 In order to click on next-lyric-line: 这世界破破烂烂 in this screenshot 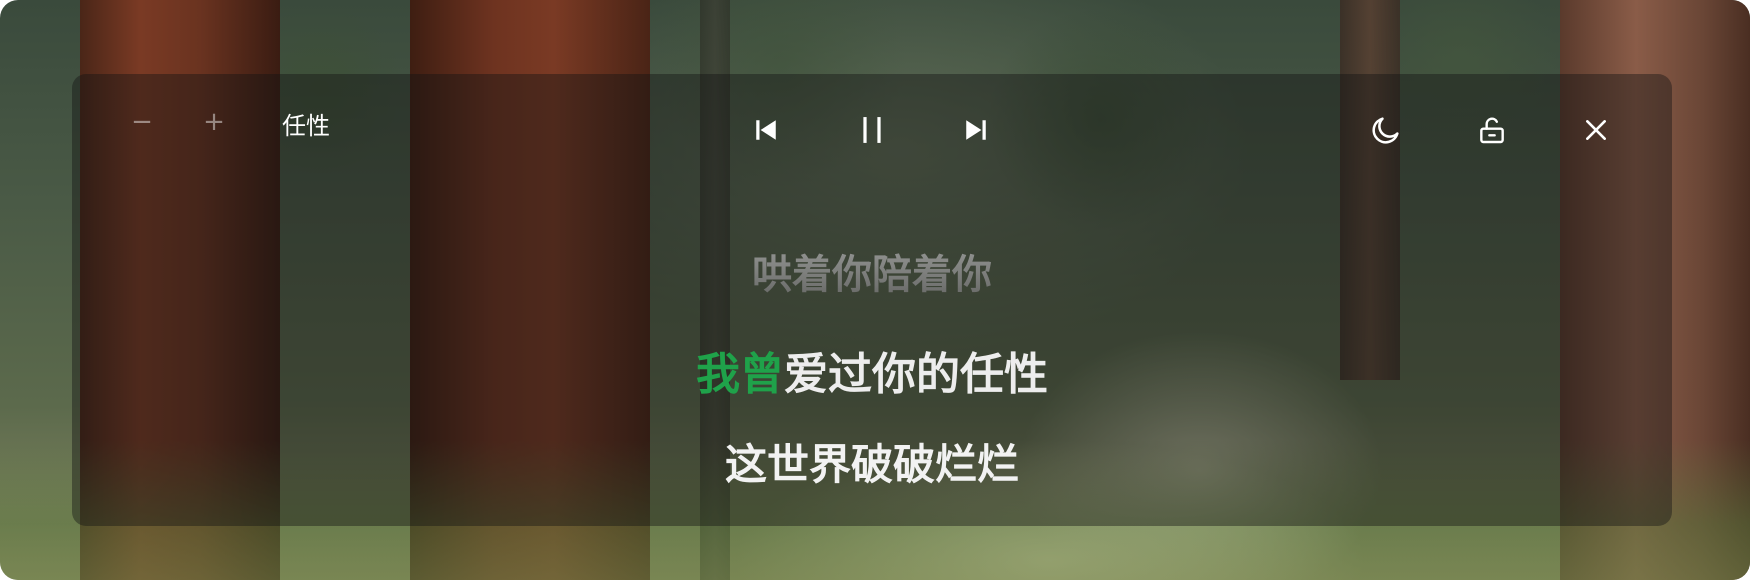, I will do `click(871, 464)`.